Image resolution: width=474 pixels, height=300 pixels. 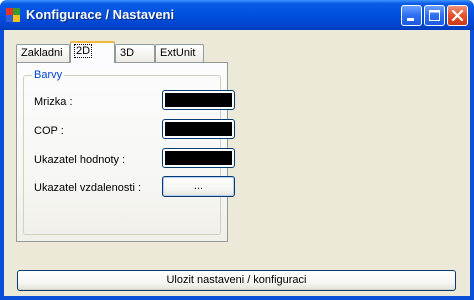 What do you see at coordinates (411, 15) in the screenshot?
I see `minimize-button` at bounding box center [411, 15].